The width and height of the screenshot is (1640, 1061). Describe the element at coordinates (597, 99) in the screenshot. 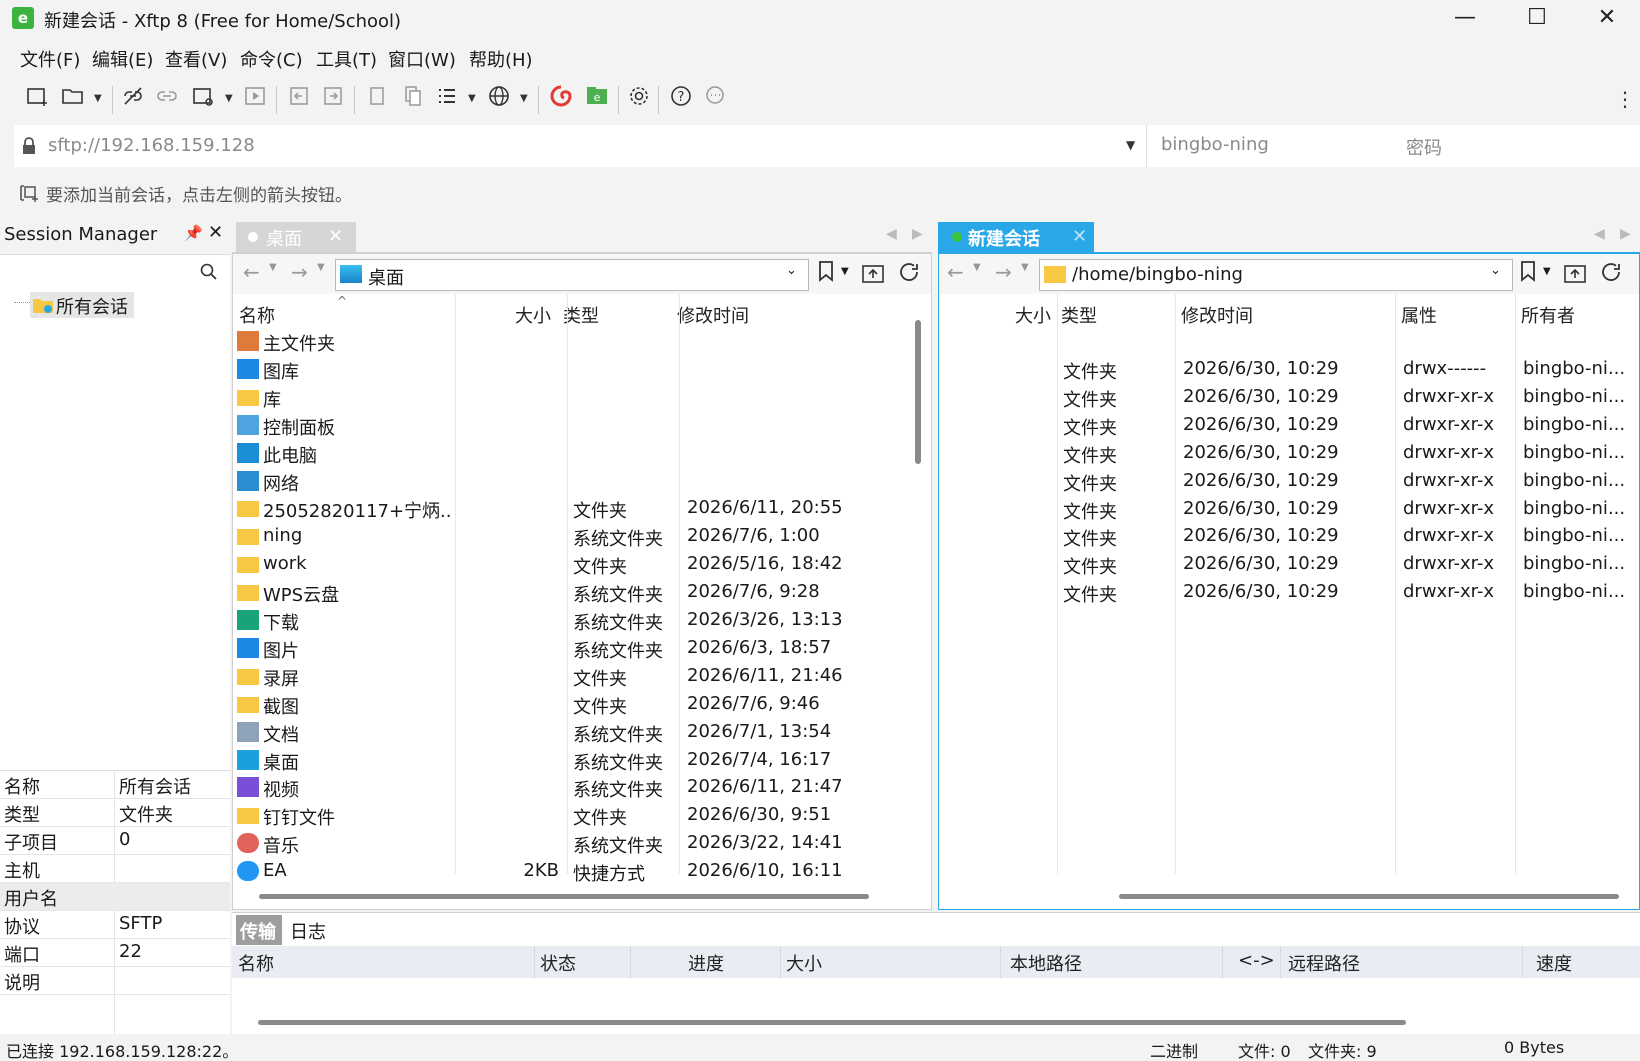

I see `xftp-icon: e` at that location.